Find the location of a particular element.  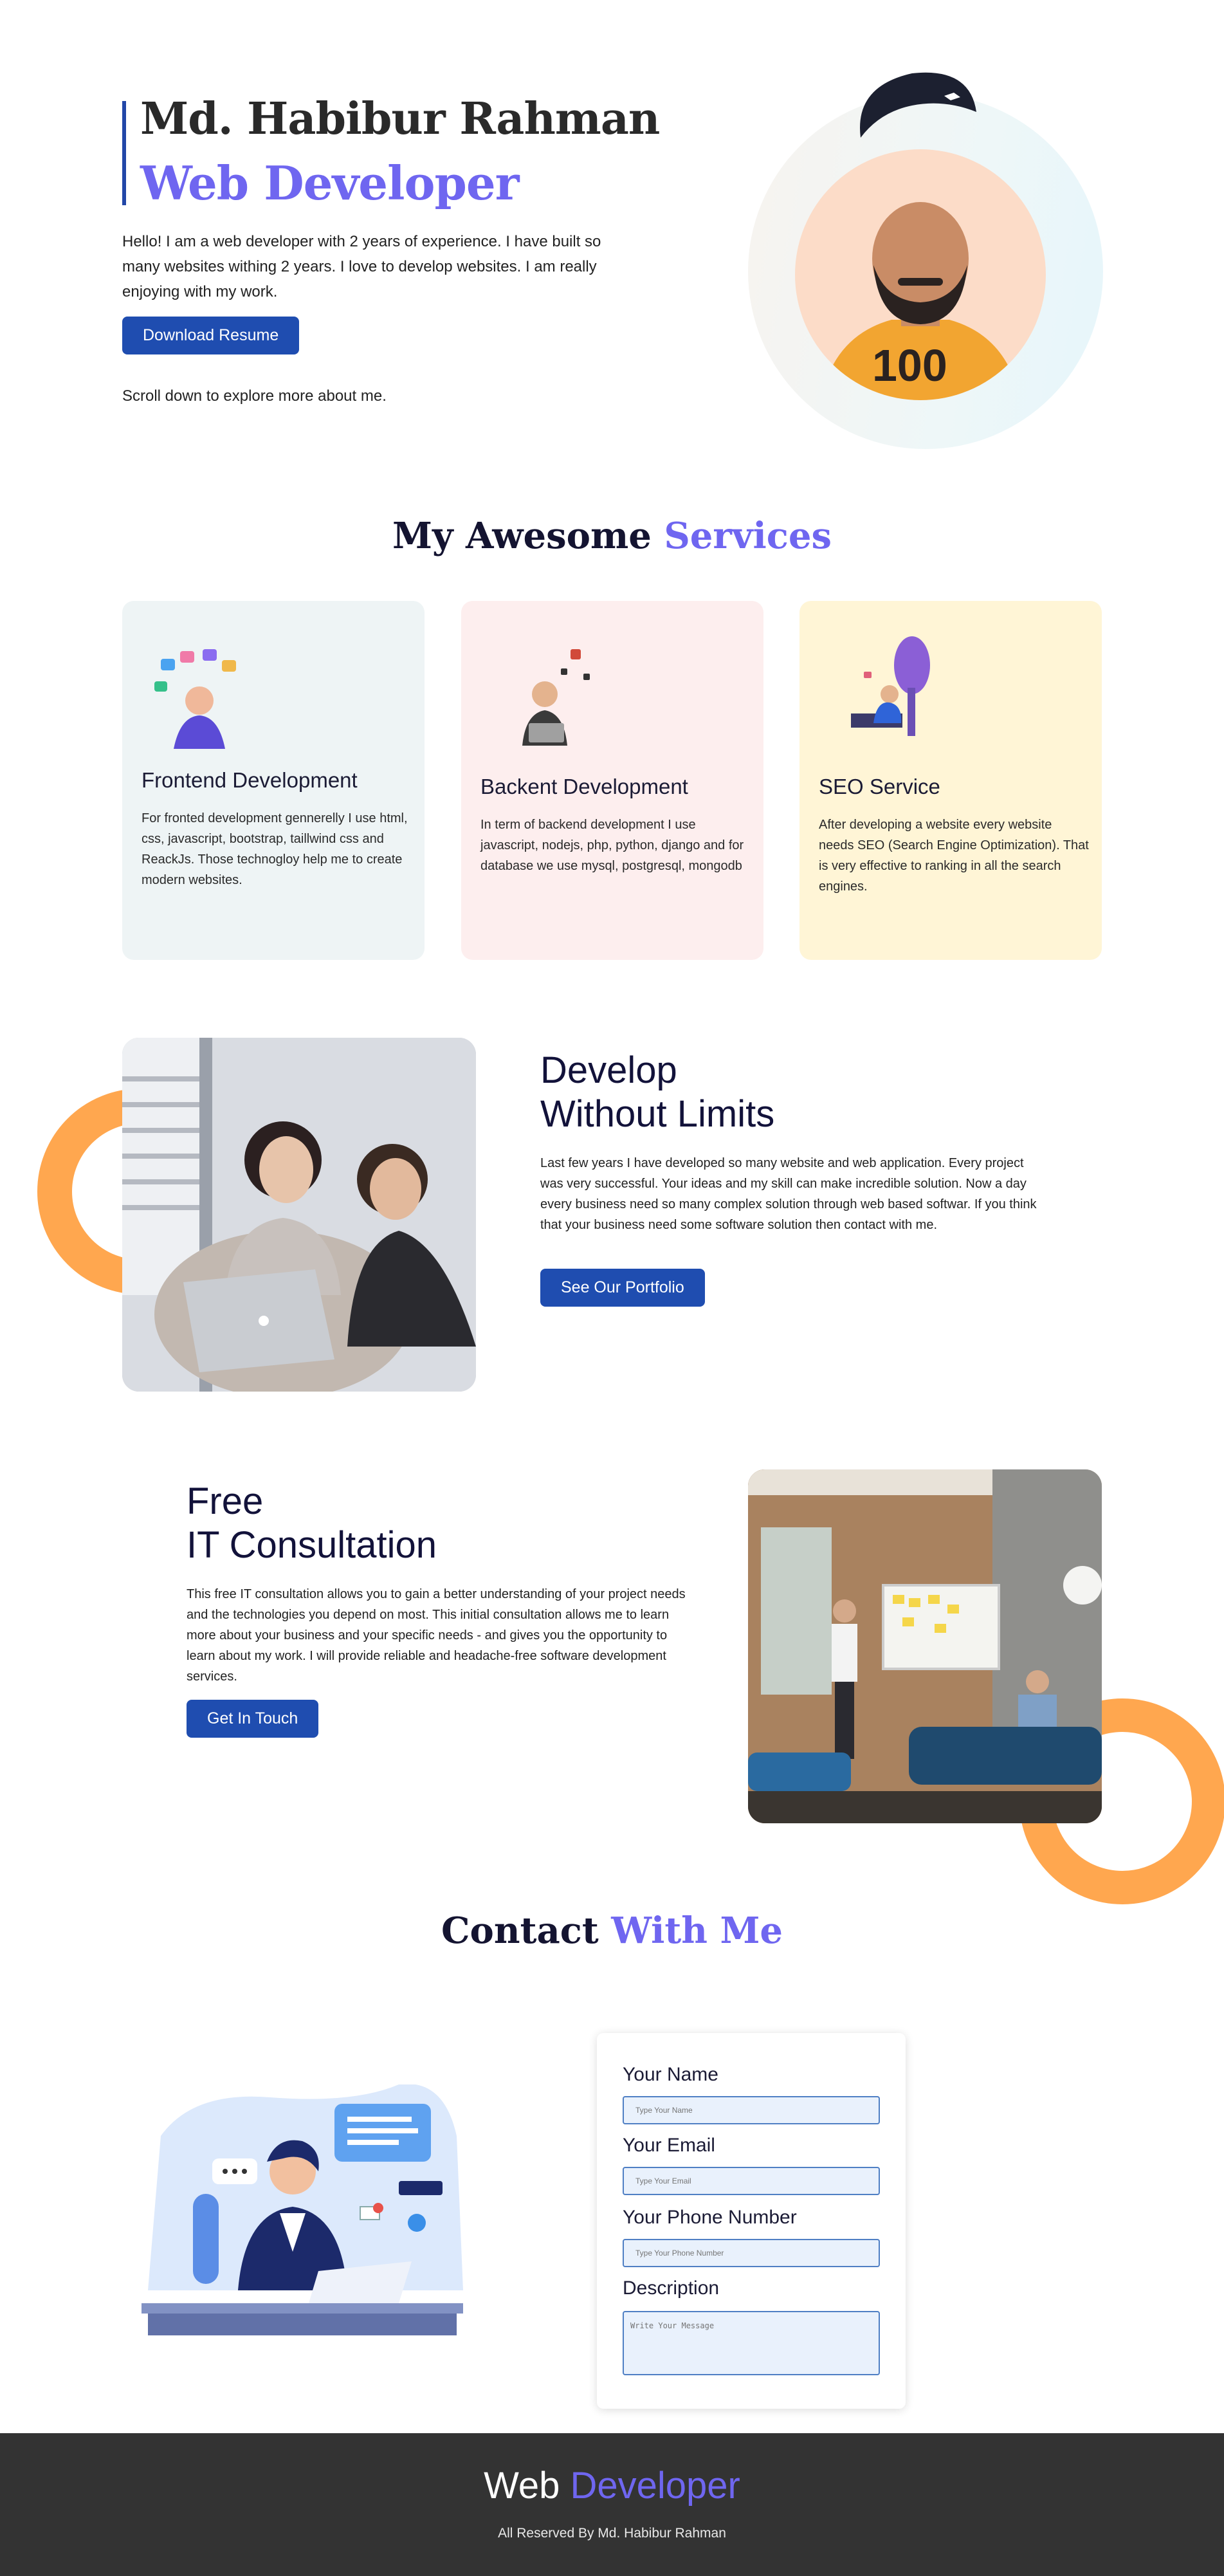

footer-rights: All Reserved By Md. Habibur Rahman is located at coordinates (612, 2533).